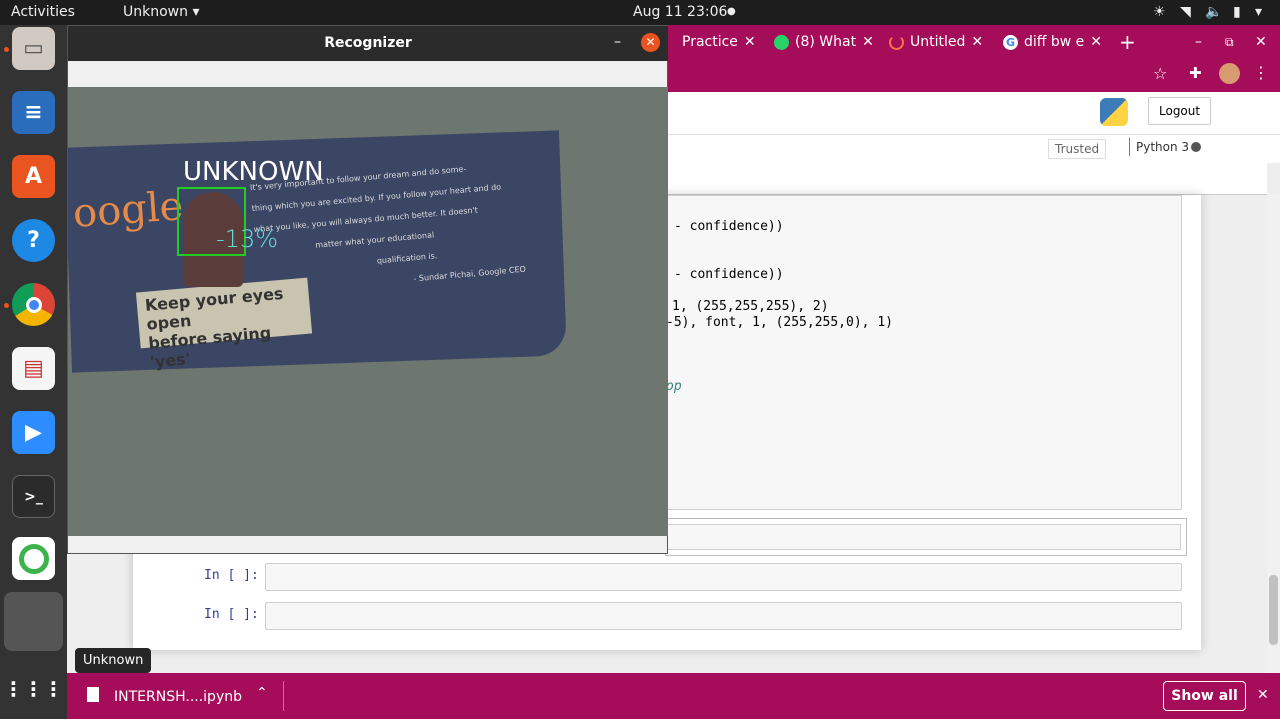 The height and width of the screenshot is (719, 1280). I want to click on trusted-badge: Trusted, so click(1077, 149).